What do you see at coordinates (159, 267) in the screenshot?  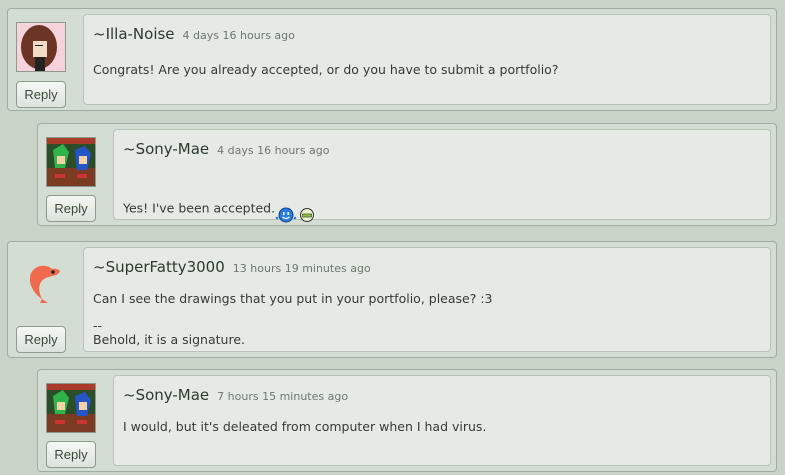 I see `username-link: ~SuperFatty3000` at bounding box center [159, 267].